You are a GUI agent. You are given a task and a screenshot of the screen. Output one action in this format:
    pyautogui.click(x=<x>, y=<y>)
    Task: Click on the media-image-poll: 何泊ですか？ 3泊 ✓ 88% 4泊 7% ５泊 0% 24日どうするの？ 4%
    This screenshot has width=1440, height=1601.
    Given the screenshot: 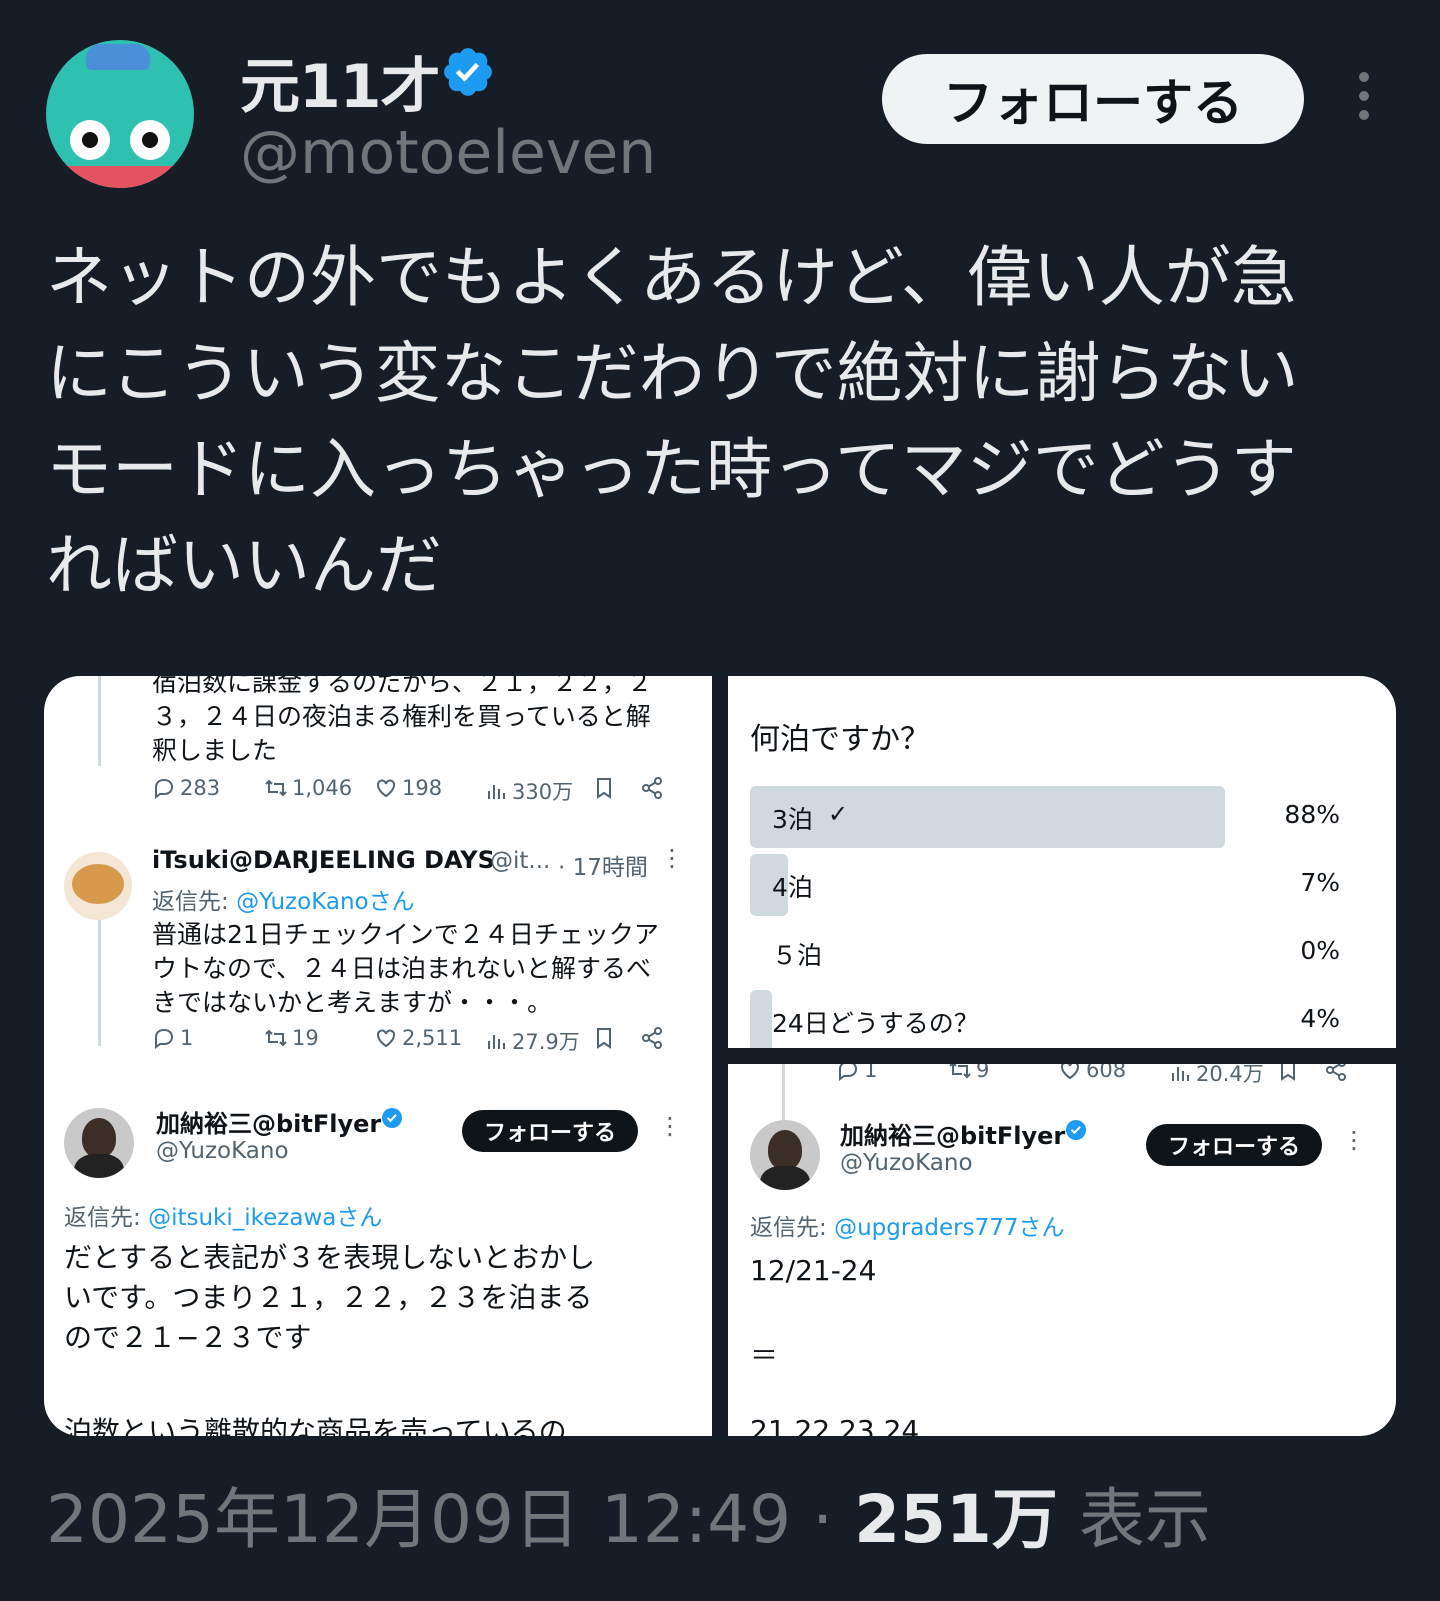 What is the action you would take?
    pyautogui.click(x=1062, y=862)
    